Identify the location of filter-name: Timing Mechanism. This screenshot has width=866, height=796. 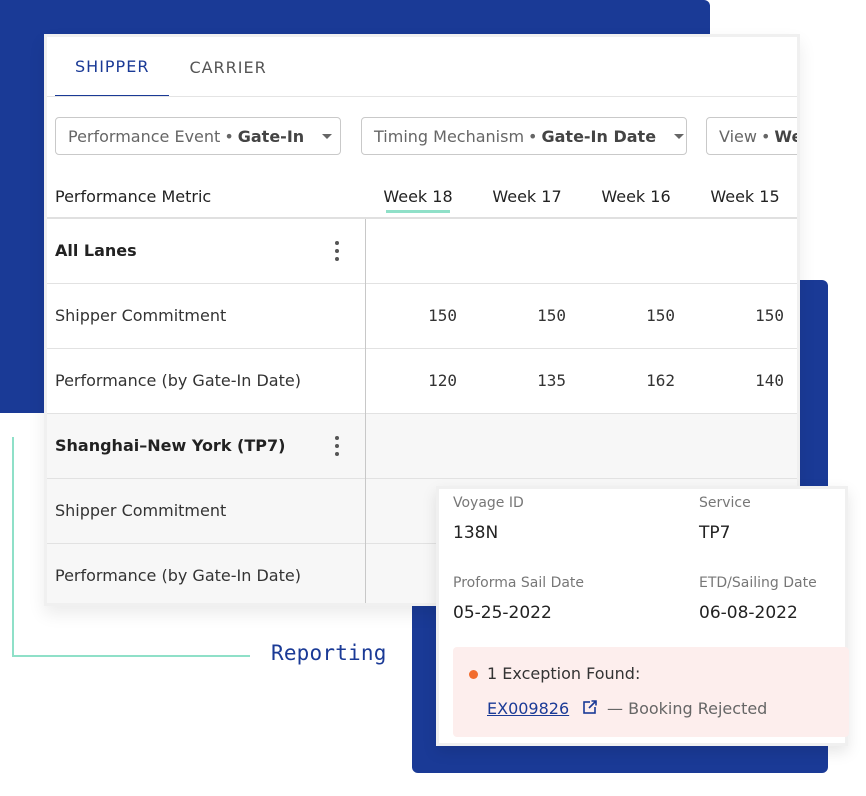
(449, 136).